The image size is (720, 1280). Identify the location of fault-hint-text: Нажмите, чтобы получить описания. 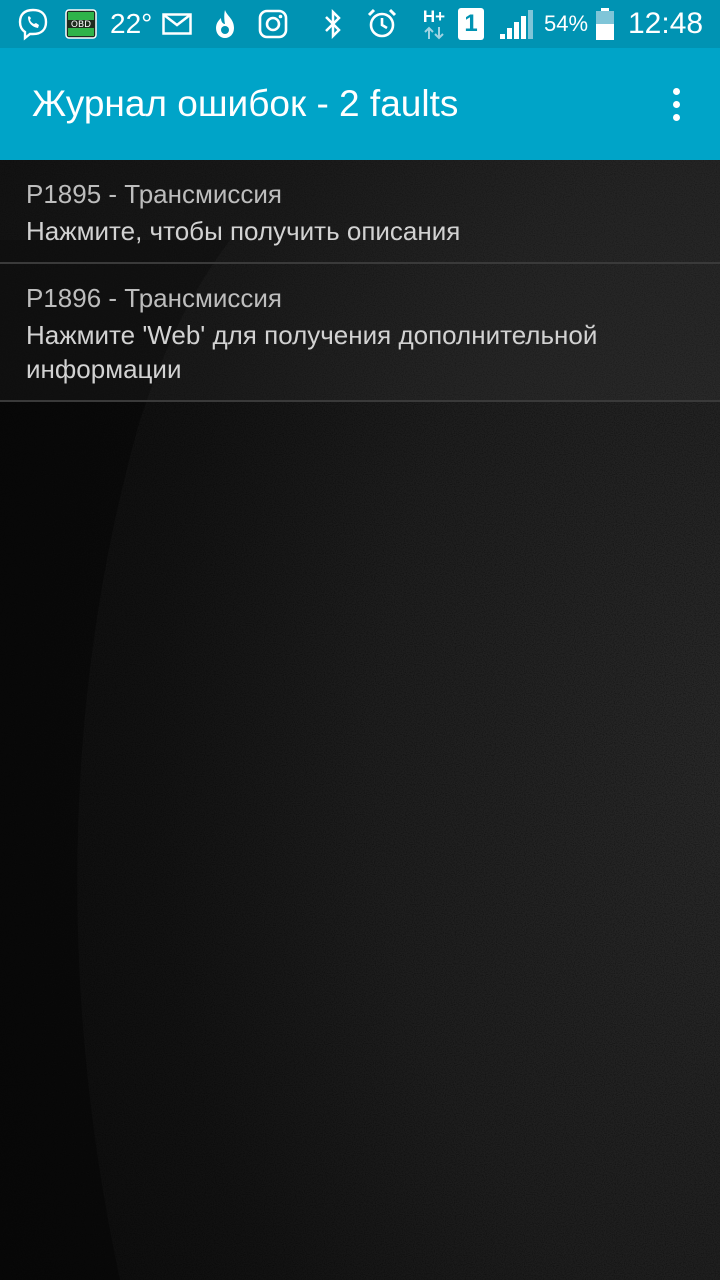
(243, 231).